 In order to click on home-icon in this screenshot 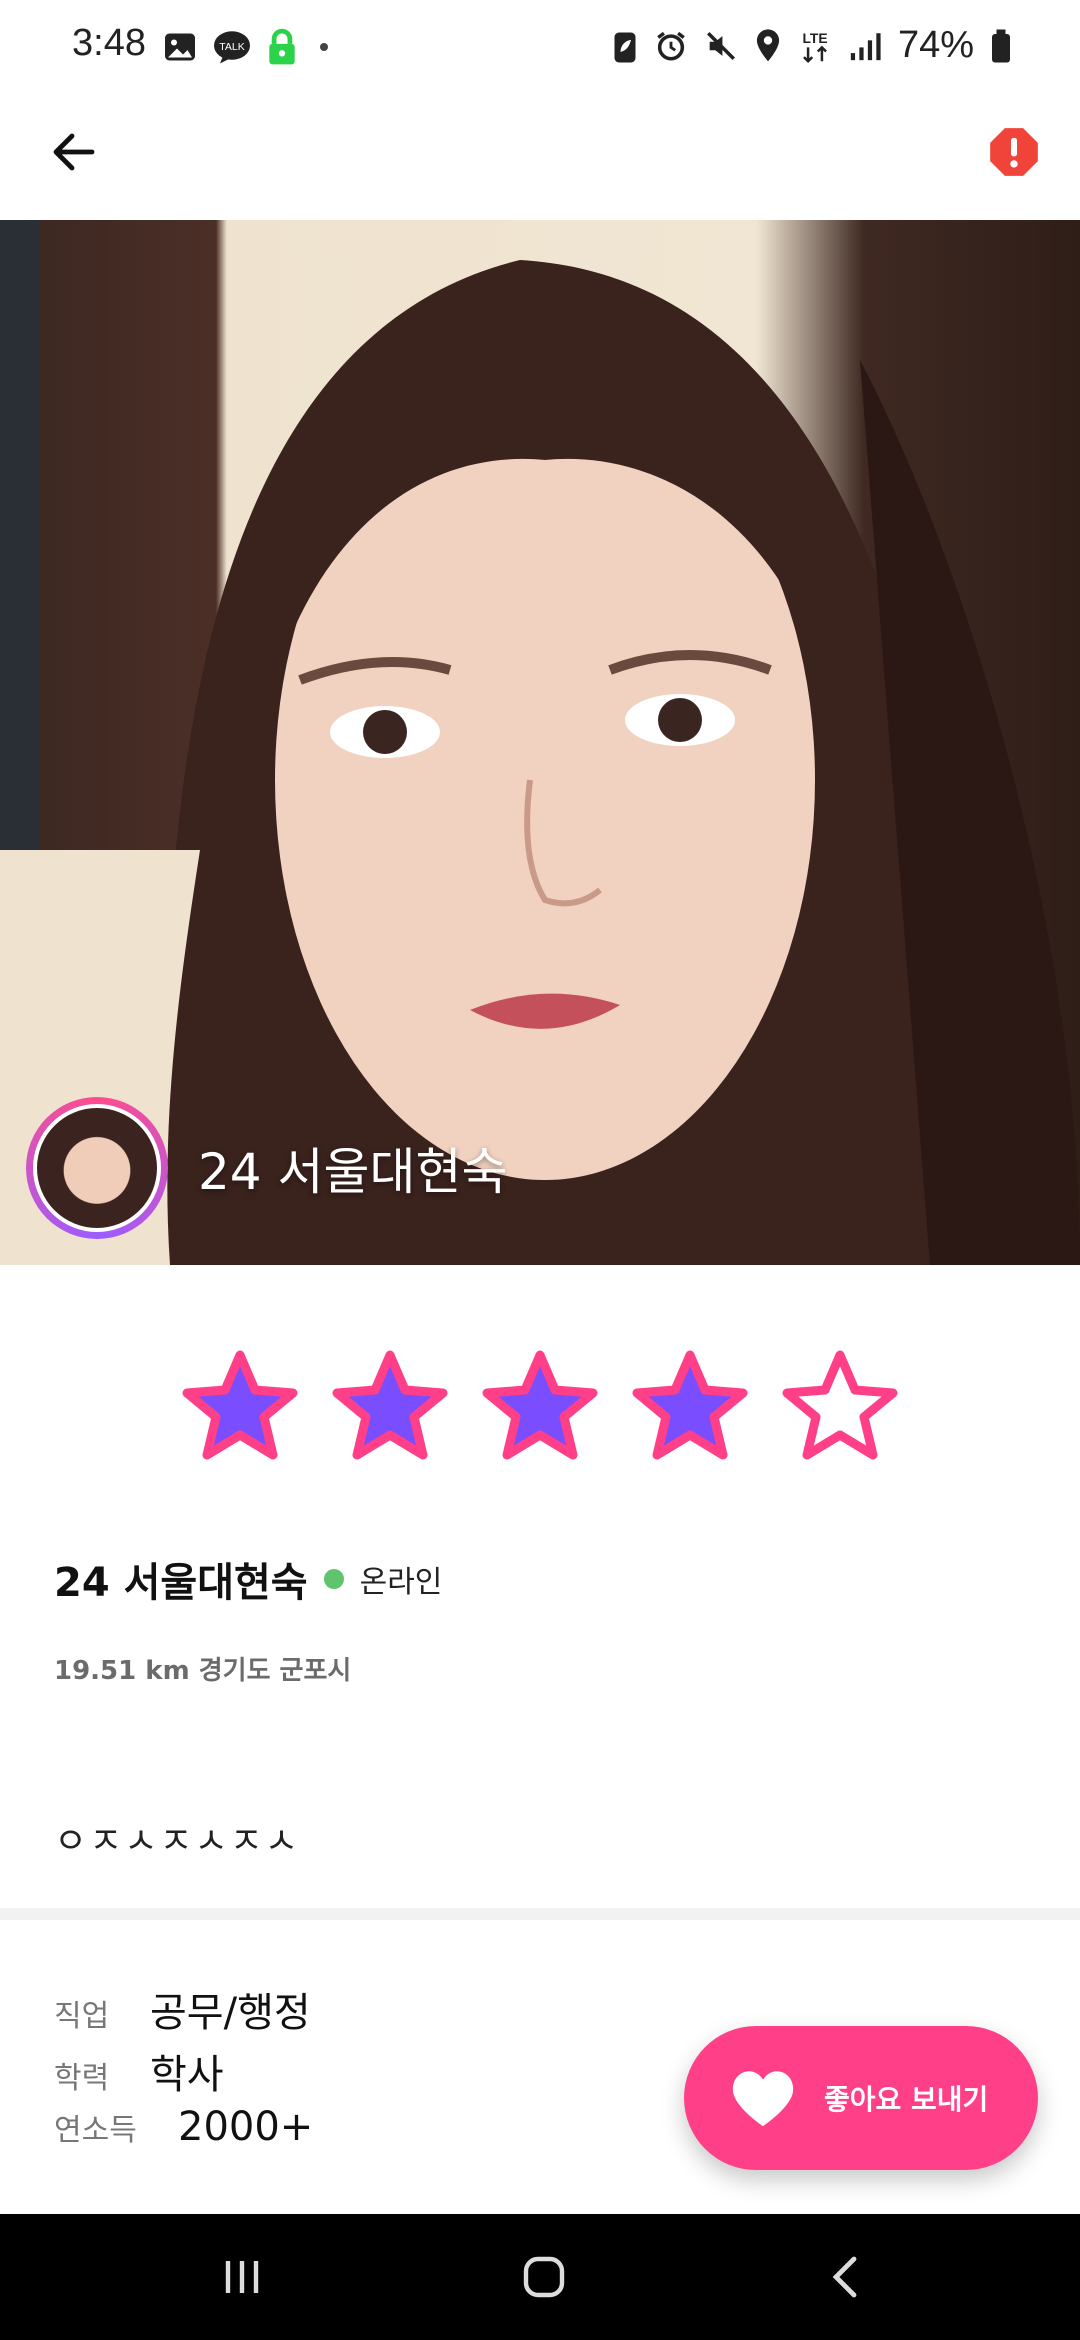, I will do `click(544, 2277)`.